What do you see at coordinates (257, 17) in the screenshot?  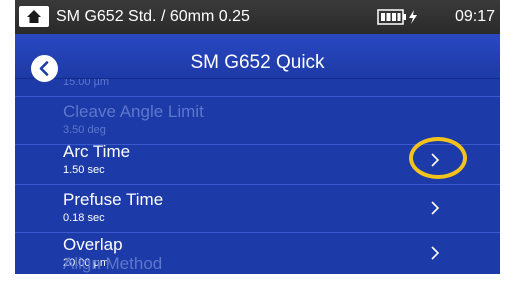 I see `status-bar: SM G652 Std. / 60mm 0.25 09:17` at bounding box center [257, 17].